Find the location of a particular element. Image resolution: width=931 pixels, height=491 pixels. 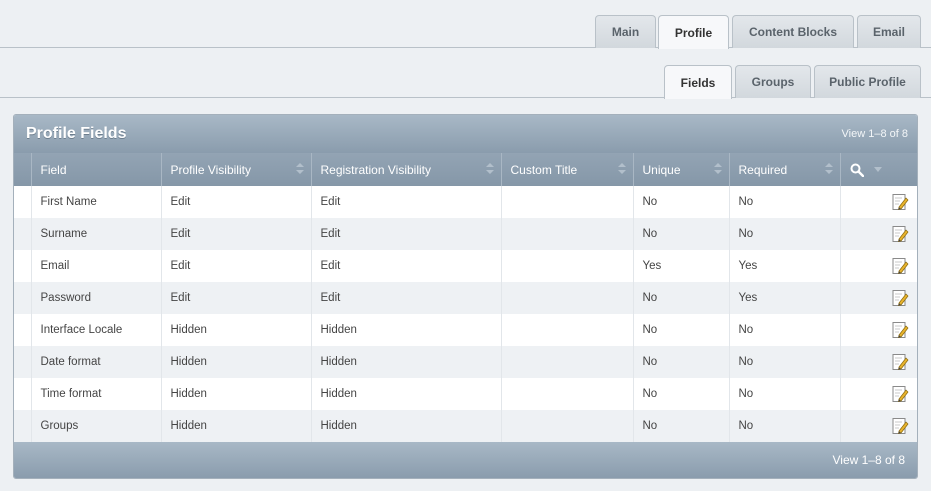

tab-content-blocks: Content Blocks is located at coordinates (793, 31).